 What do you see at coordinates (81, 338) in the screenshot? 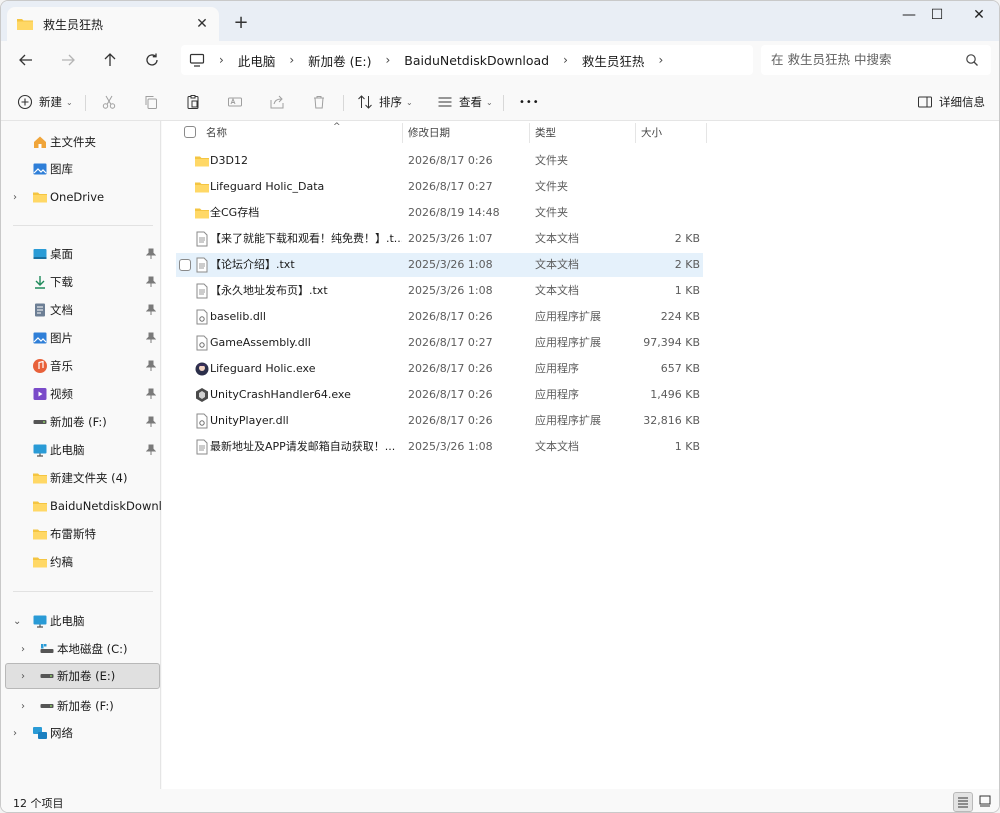
I see `sidebar-item-pictures: 图片` at bounding box center [81, 338].